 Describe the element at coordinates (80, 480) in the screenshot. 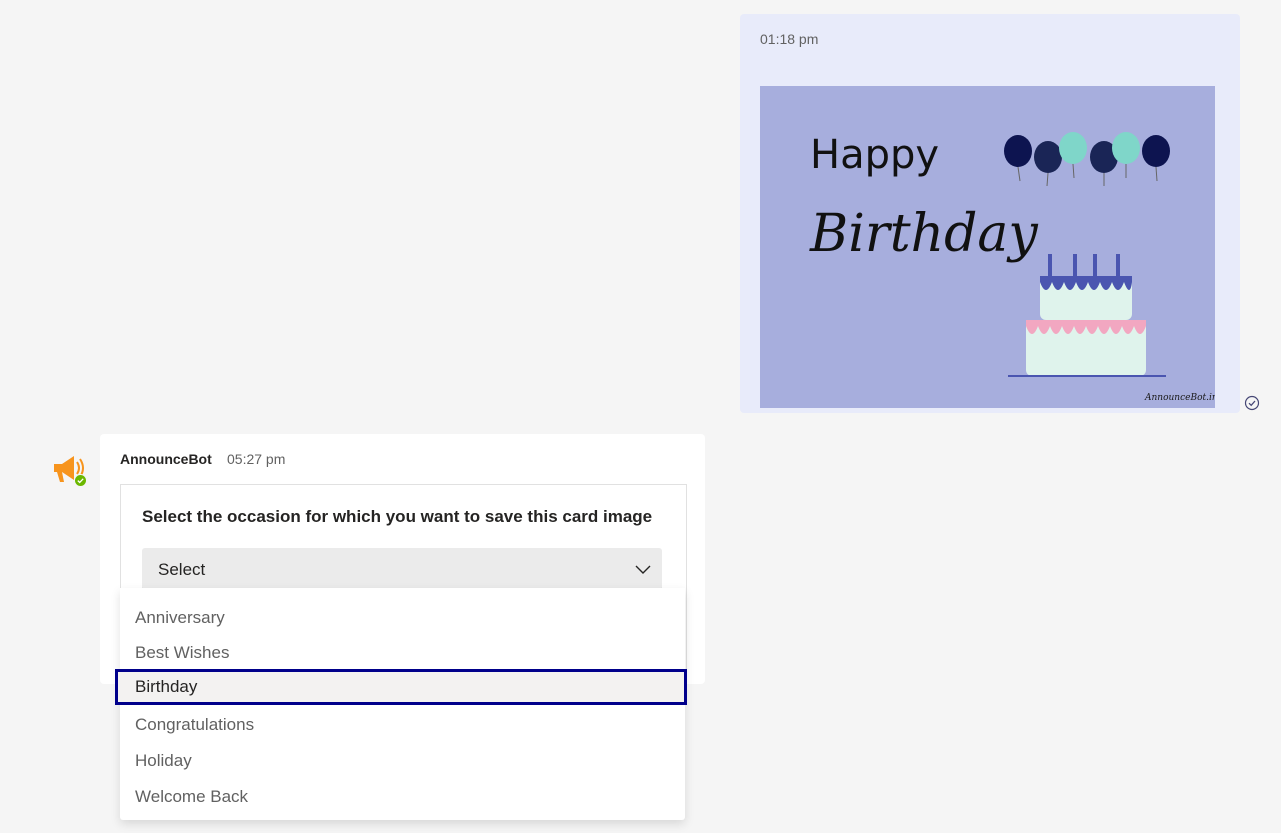

I see `available-status-icon` at that location.